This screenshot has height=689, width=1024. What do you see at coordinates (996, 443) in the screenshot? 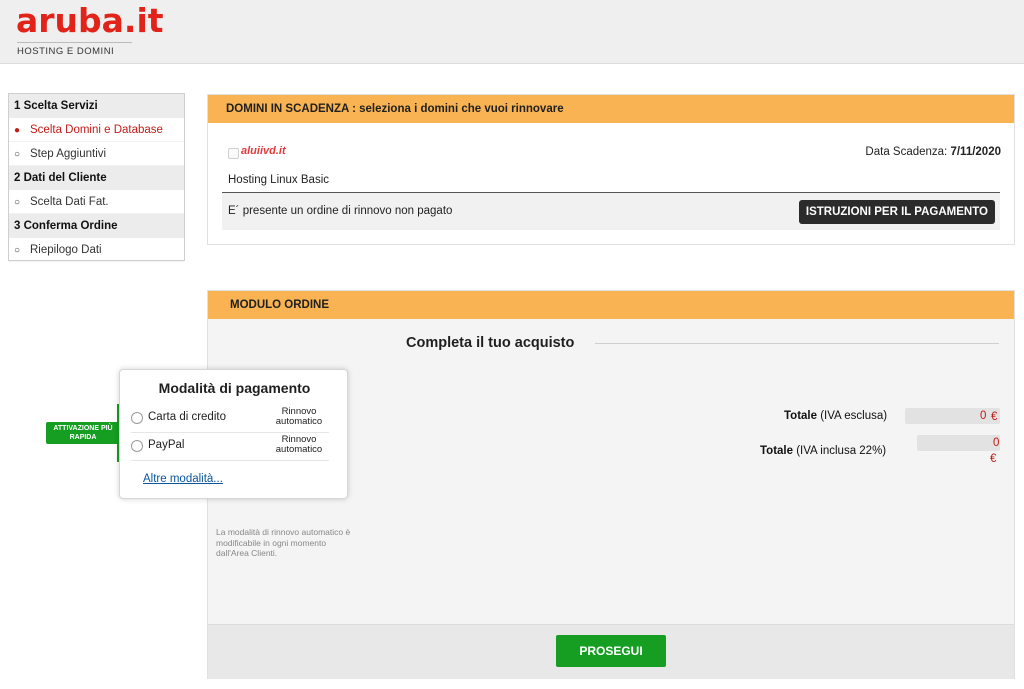
I see `total-incl-vat-value: 0` at bounding box center [996, 443].